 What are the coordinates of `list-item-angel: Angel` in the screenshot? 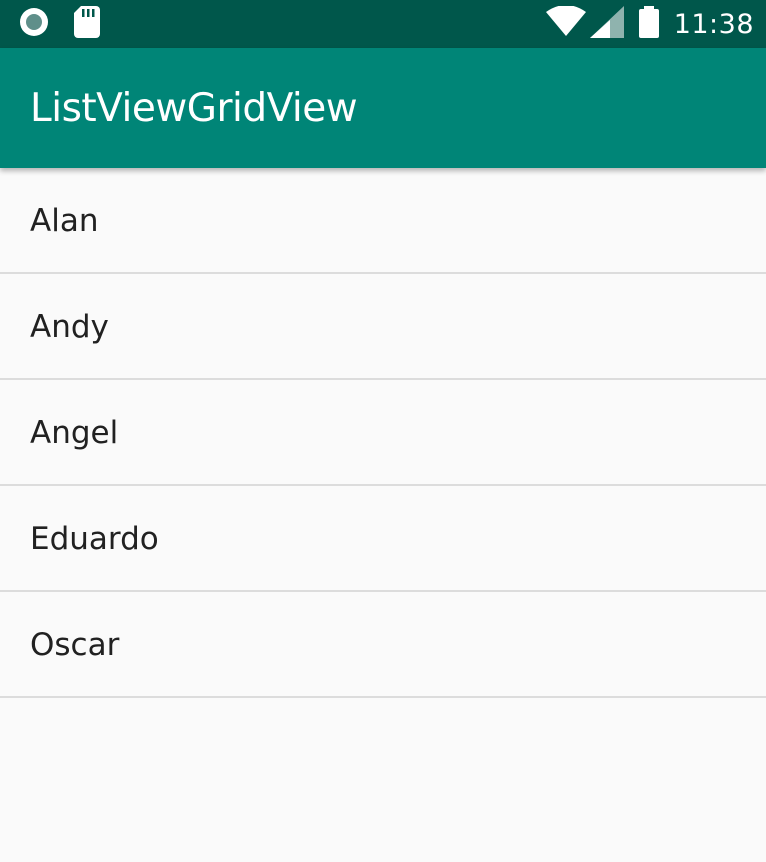 It's located at (383, 433).